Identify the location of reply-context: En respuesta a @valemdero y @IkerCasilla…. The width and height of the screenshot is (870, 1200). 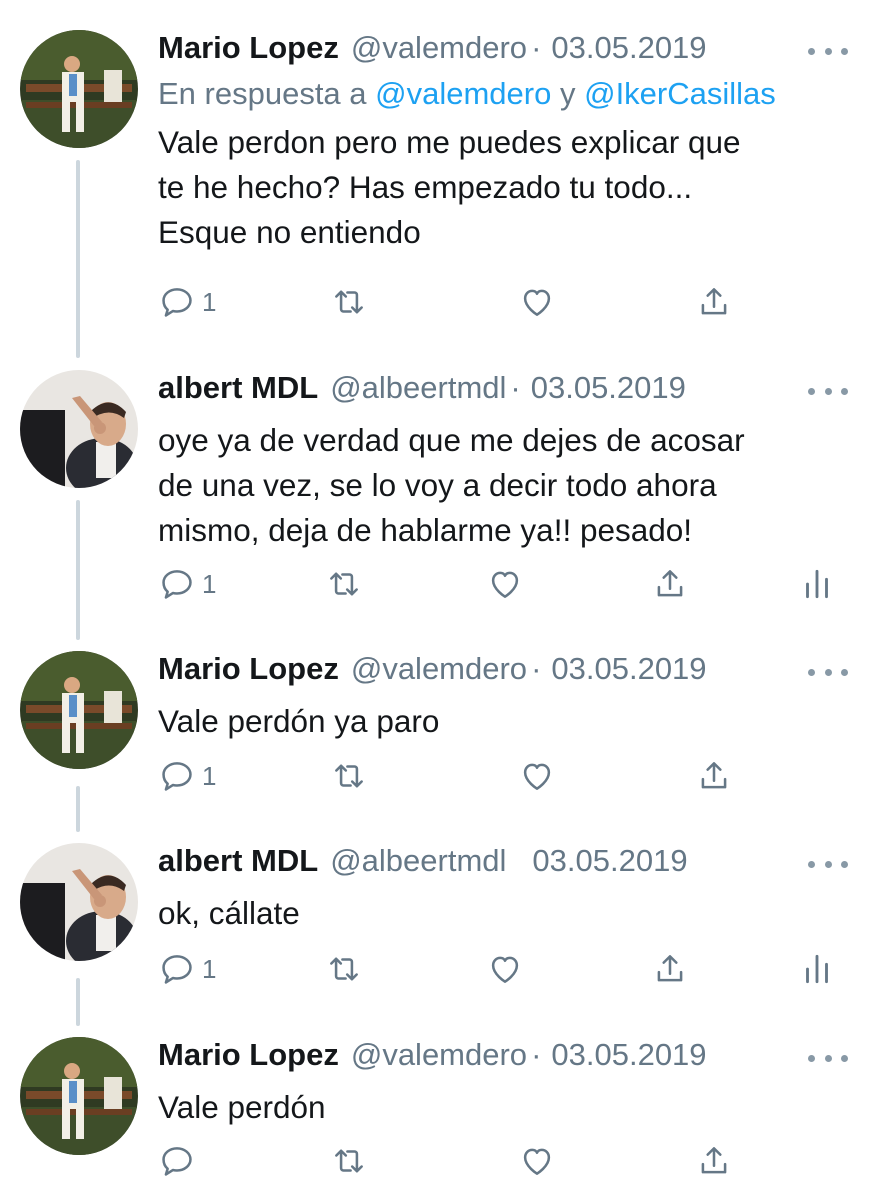
(505, 96).